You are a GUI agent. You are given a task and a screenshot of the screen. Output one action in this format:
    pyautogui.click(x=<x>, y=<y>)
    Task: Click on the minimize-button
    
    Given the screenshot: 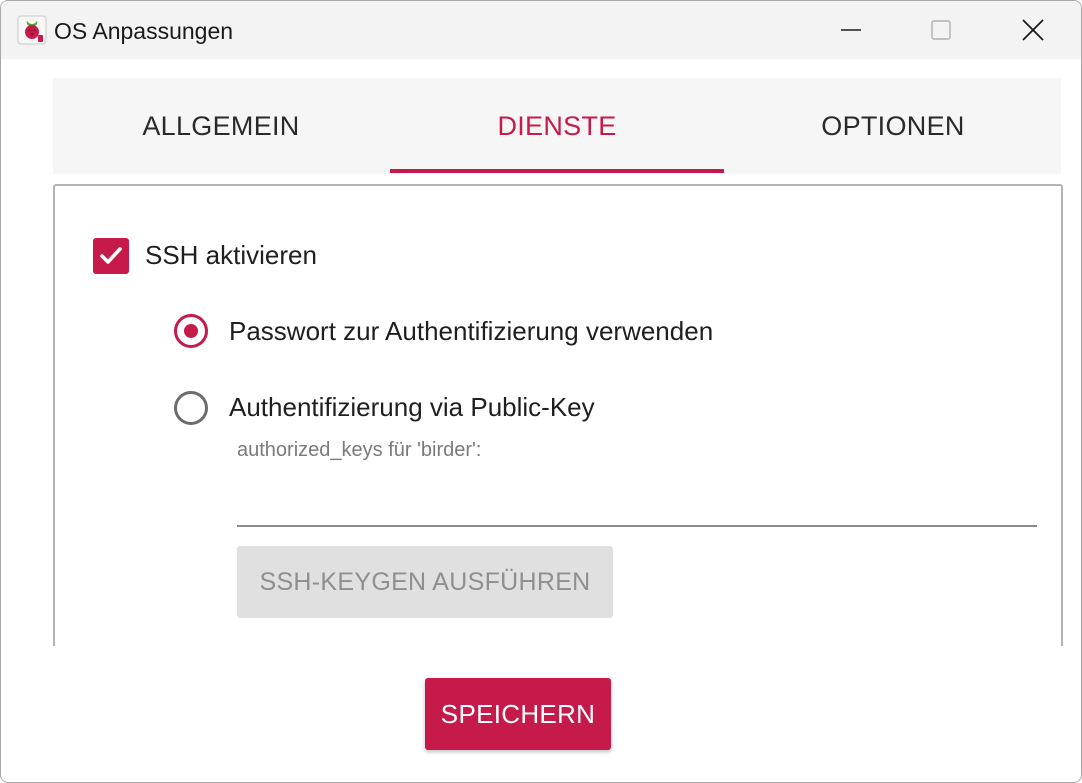 What is the action you would take?
    pyautogui.click(x=851, y=30)
    